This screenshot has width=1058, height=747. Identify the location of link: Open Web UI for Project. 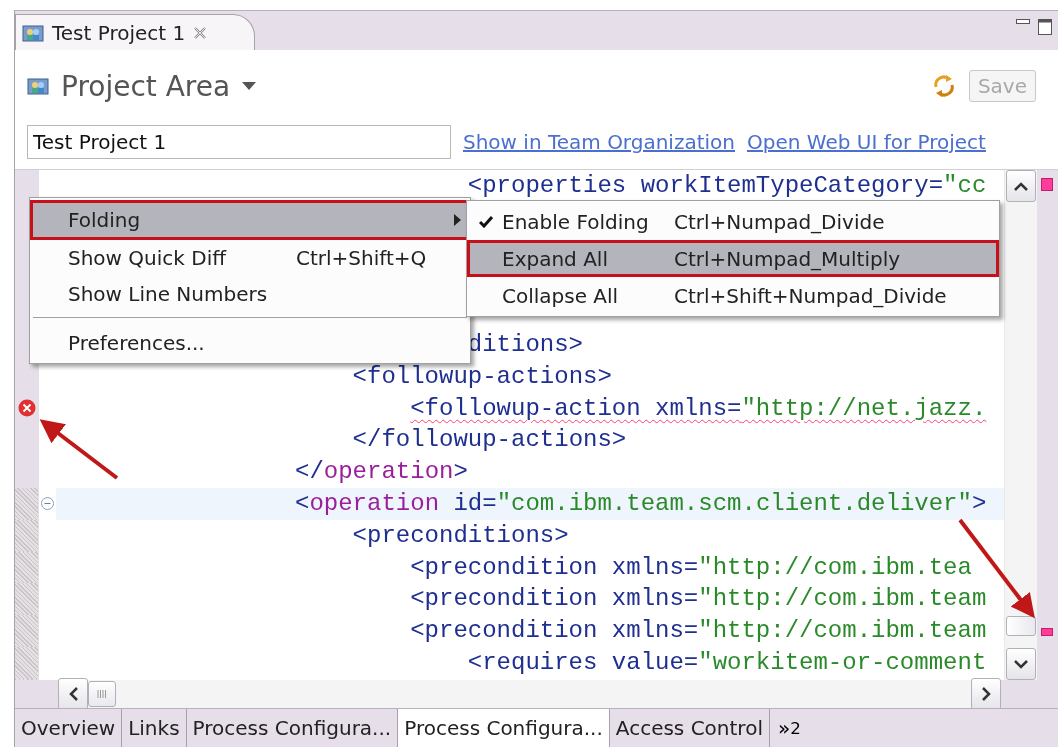
(866, 142).